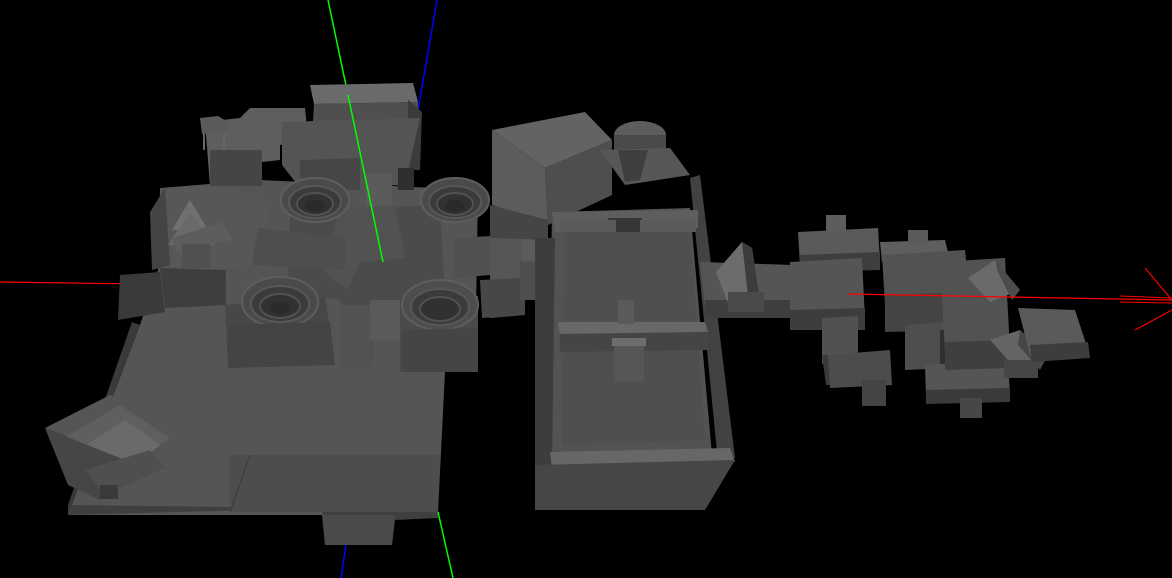 This screenshot has height=578, width=1172. What do you see at coordinates (335, 483) in the screenshot?
I see `base-slab-lower-band` at bounding box center [335, 483].